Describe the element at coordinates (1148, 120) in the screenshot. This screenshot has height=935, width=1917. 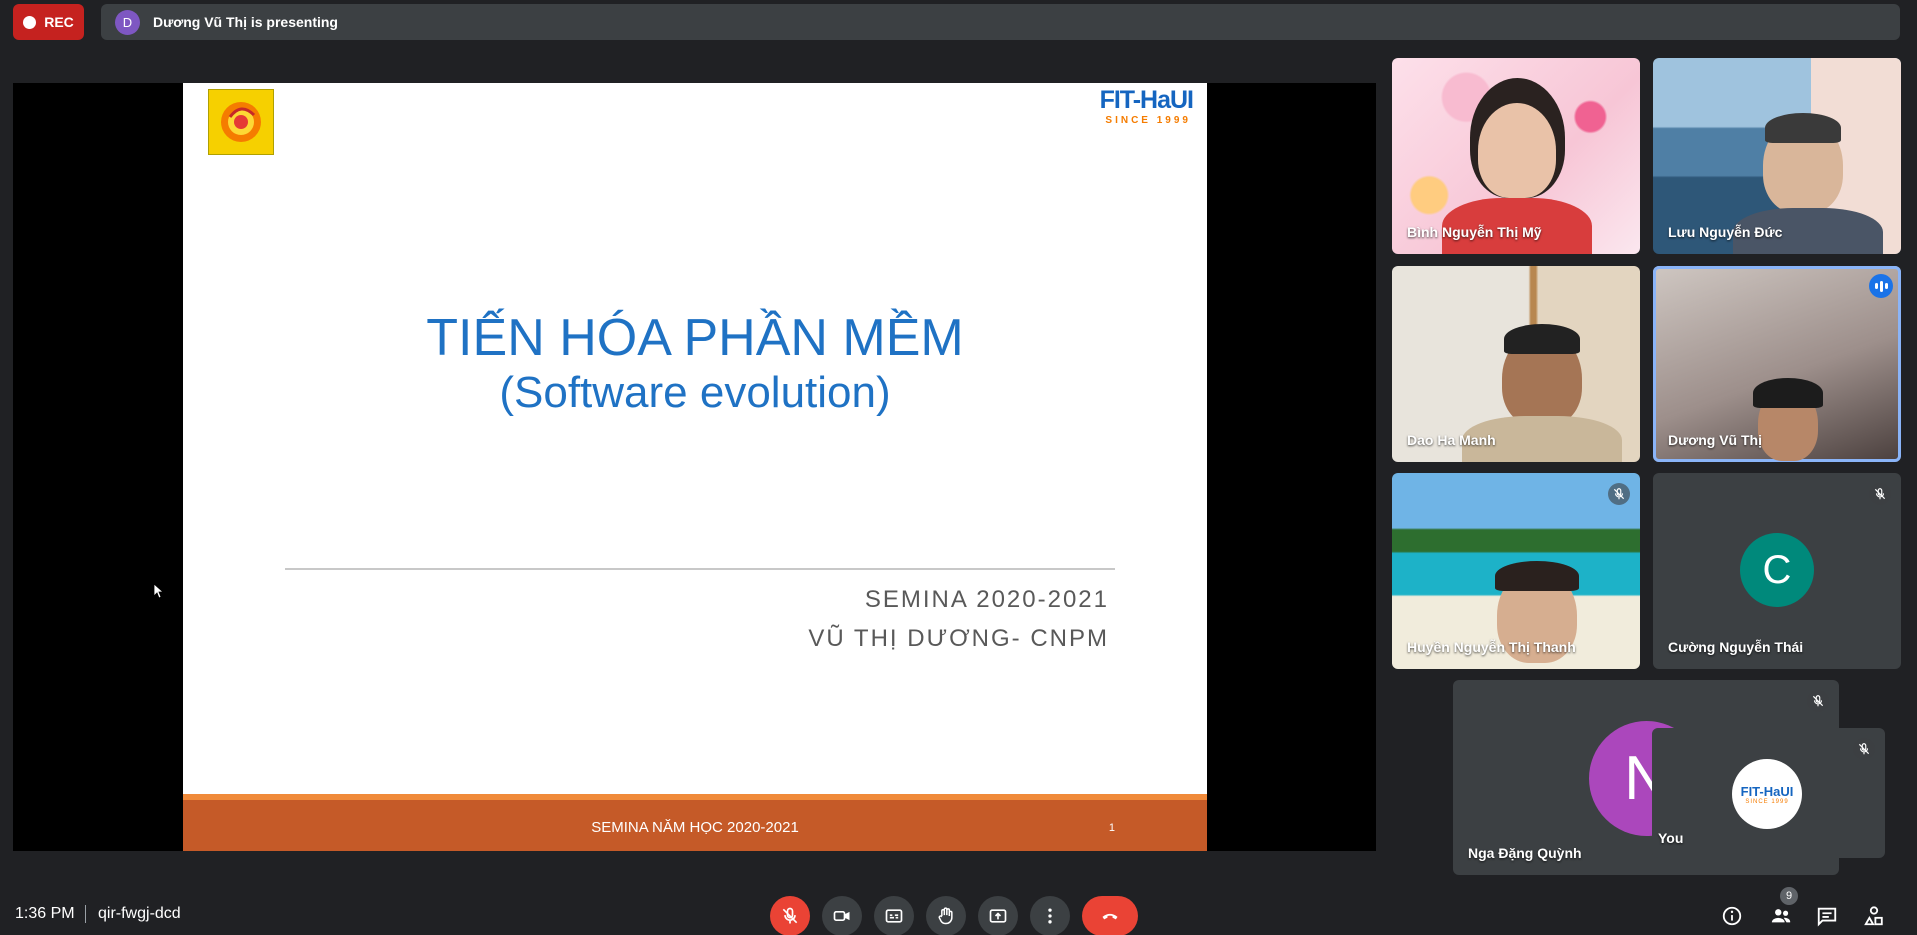
I see `fit-haui-since-text: SINCE 1999` at that location.